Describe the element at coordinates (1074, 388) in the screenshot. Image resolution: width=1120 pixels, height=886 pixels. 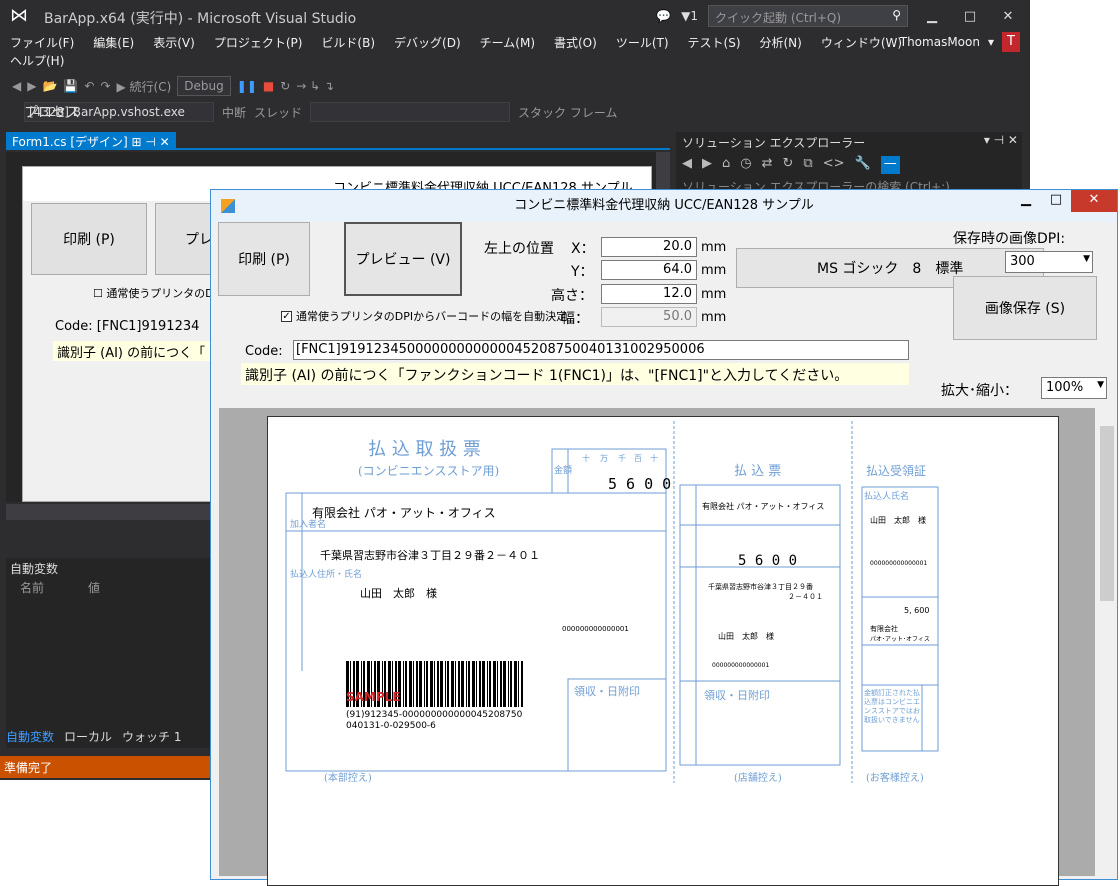
I see `zoom-select: 100% ▼` at that location.